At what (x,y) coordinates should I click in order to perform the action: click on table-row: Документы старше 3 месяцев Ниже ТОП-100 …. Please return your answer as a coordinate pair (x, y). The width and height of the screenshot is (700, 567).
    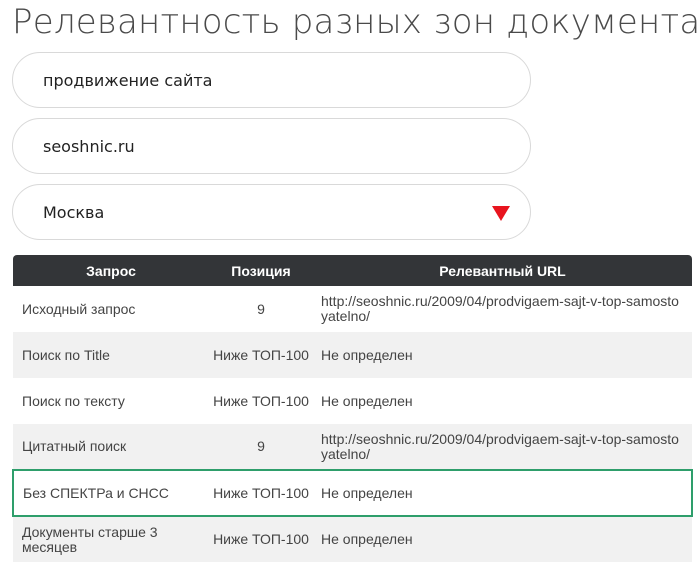
    Looking at the image, I should click on (352, 539).